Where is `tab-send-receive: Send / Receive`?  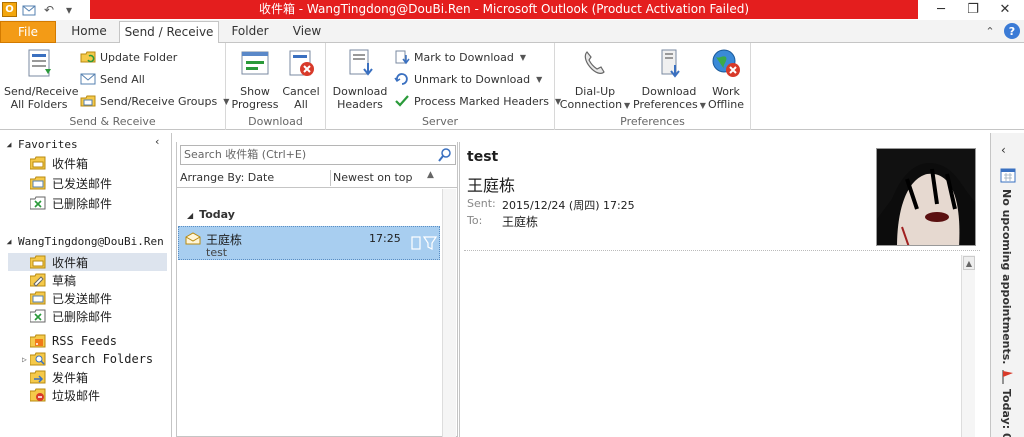
tab-send-receive: Send / Receive is located at coordinates (169, 32).